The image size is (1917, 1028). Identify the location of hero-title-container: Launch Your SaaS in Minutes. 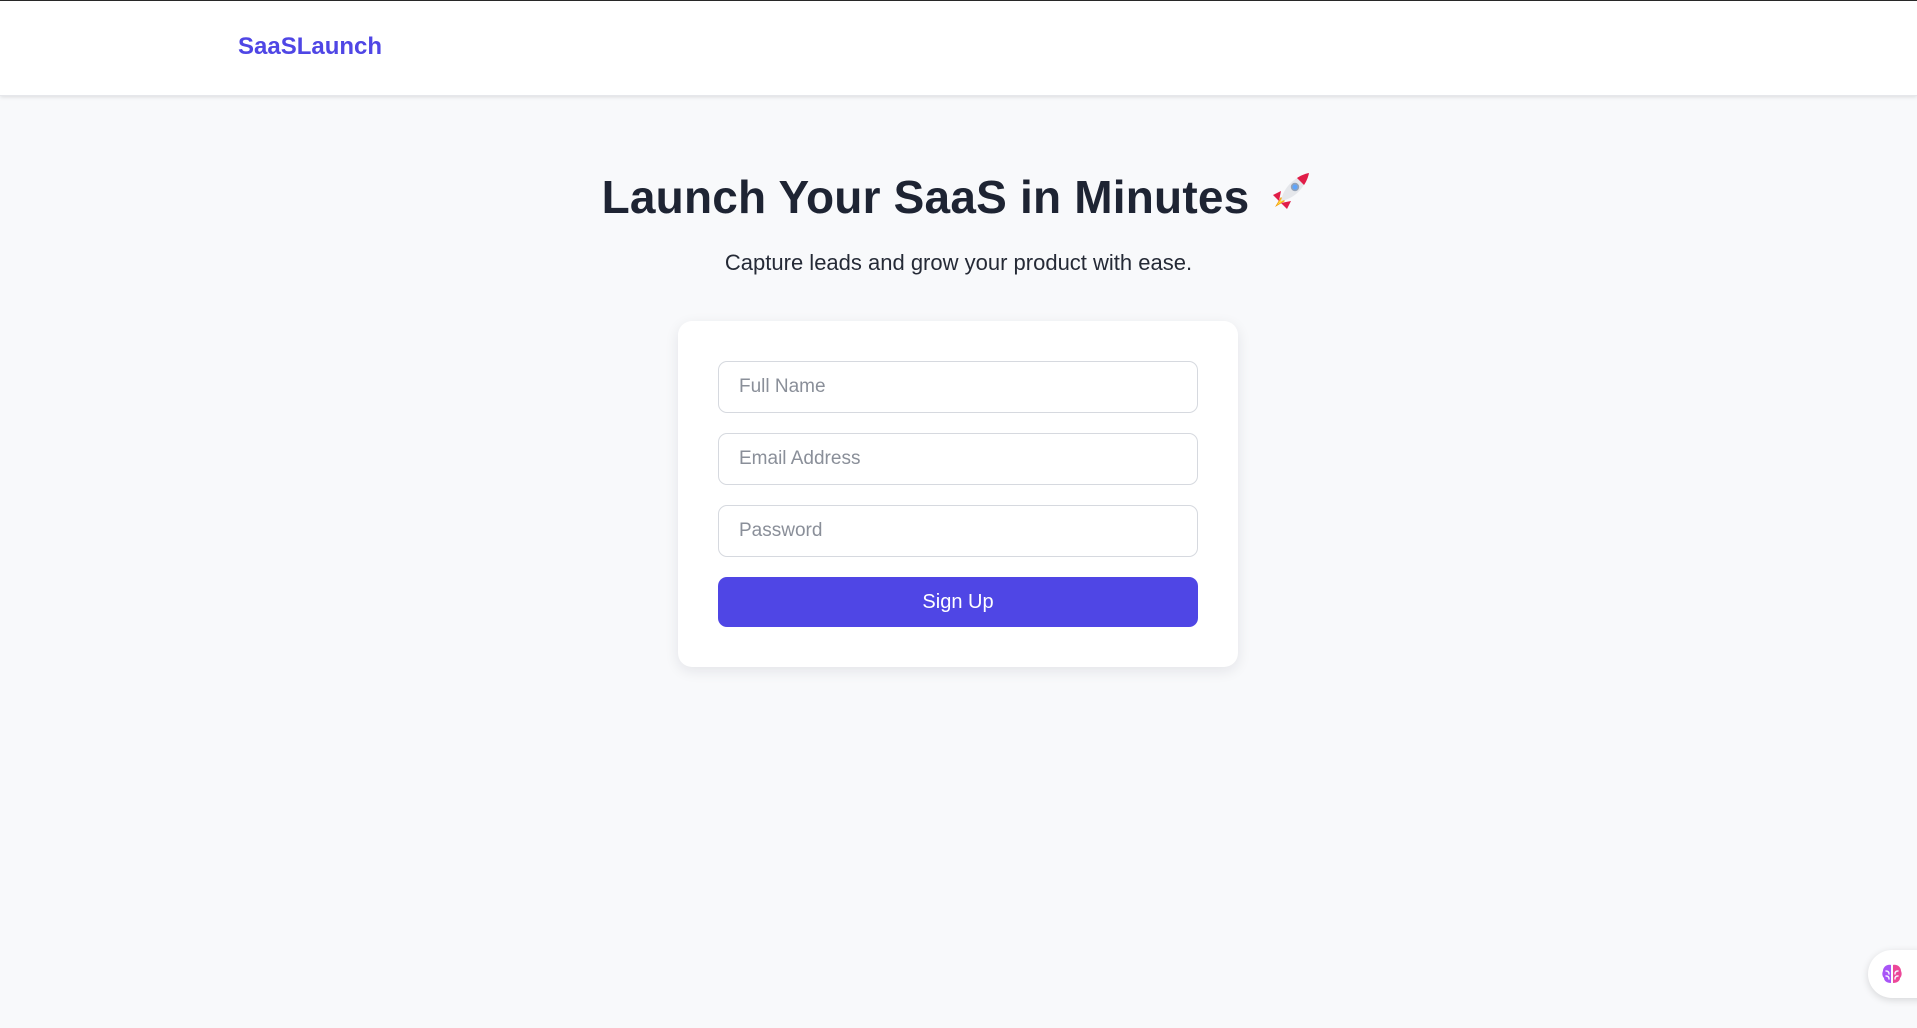
(958, 200).